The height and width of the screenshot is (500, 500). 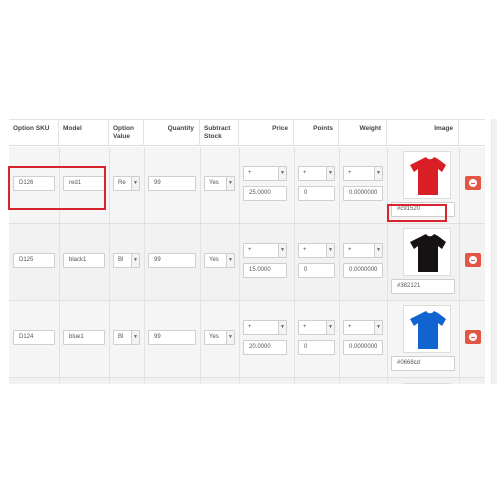 What do you see at coordinates (363, 133) in the screenshot?
I see `header-weight: Weight` at bounding box center [363, 133].